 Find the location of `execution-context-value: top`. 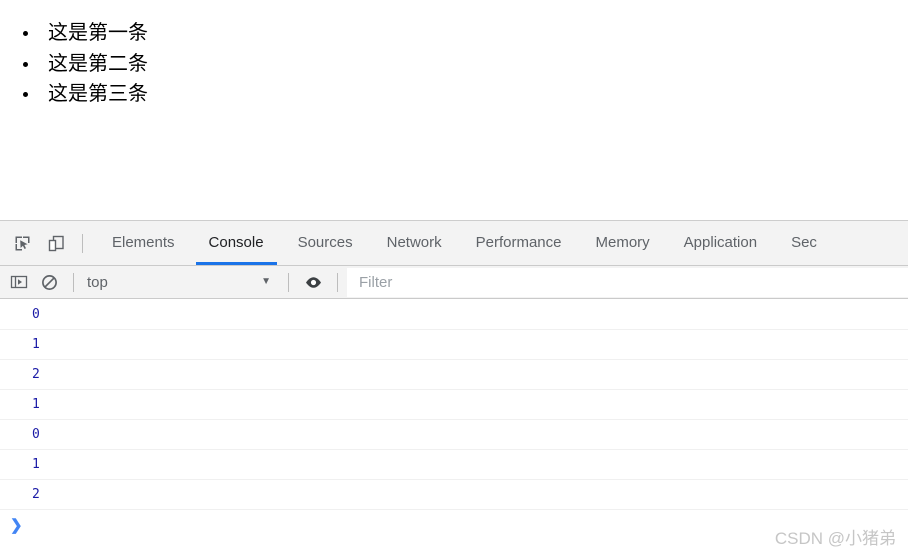

execution-context-value: top is located at coordinates (97, 282).